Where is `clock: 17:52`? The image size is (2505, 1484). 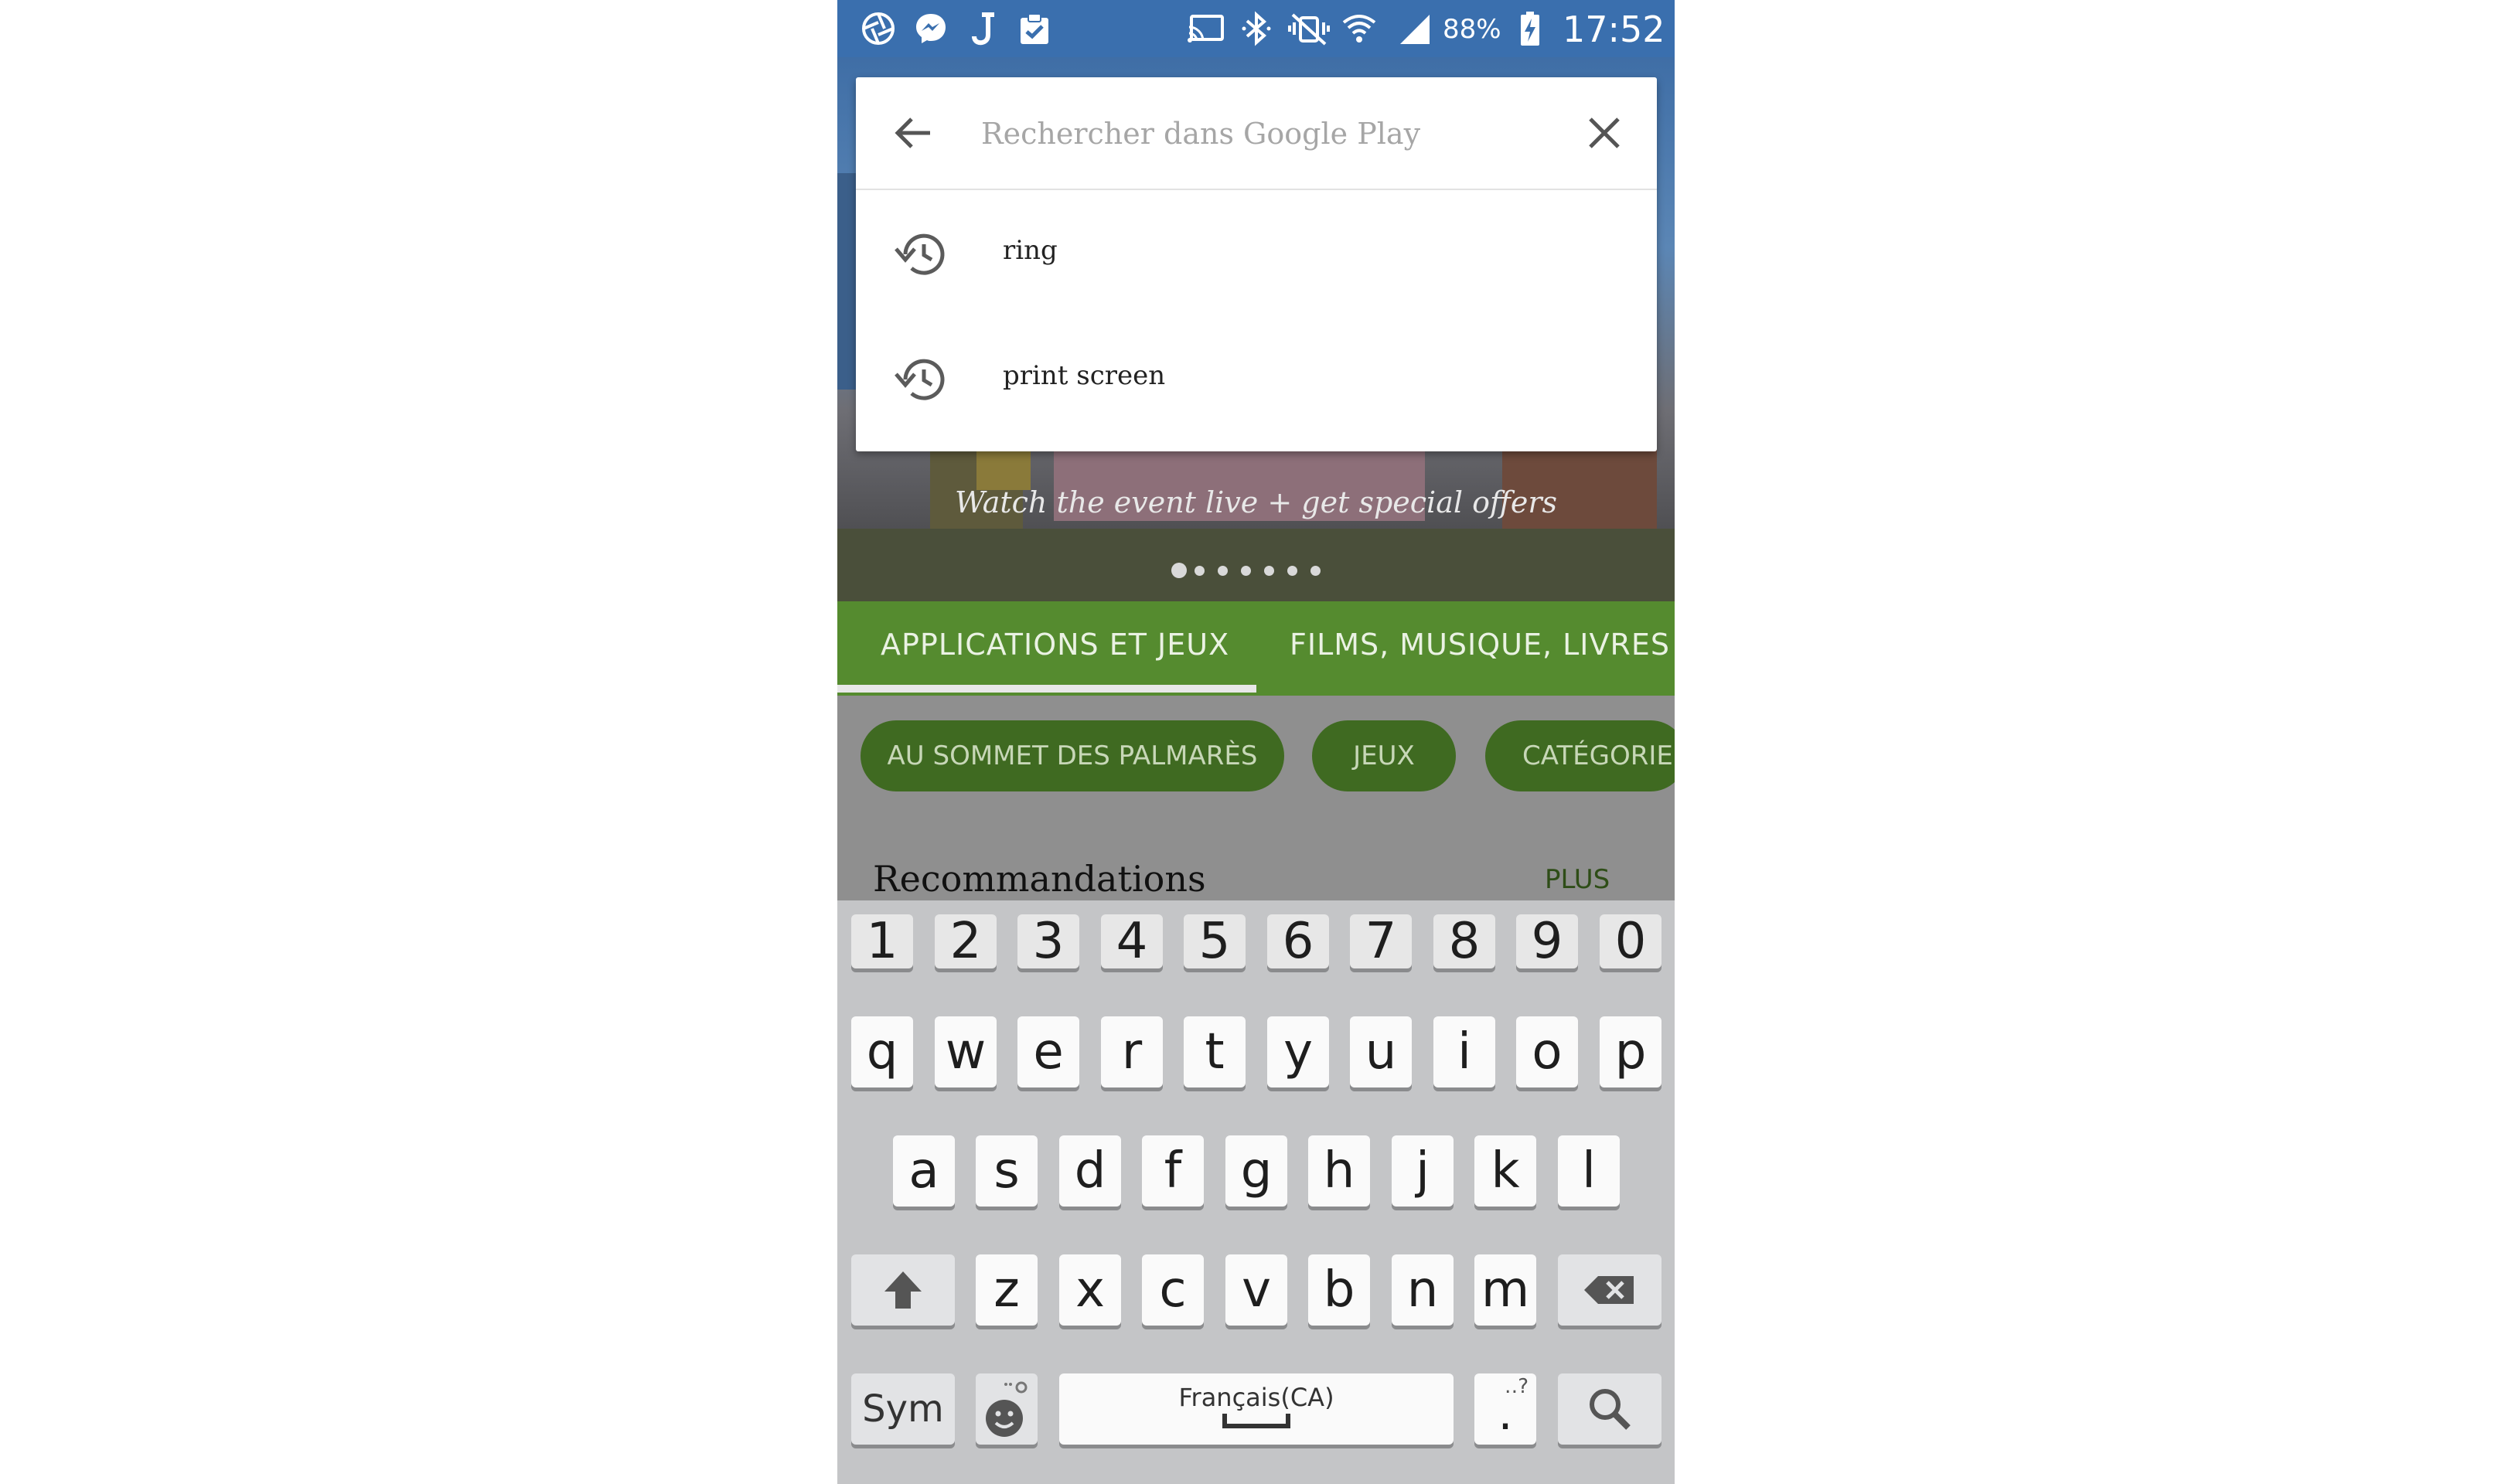 clock: 17:52 is located at coordinates (1614, 29).